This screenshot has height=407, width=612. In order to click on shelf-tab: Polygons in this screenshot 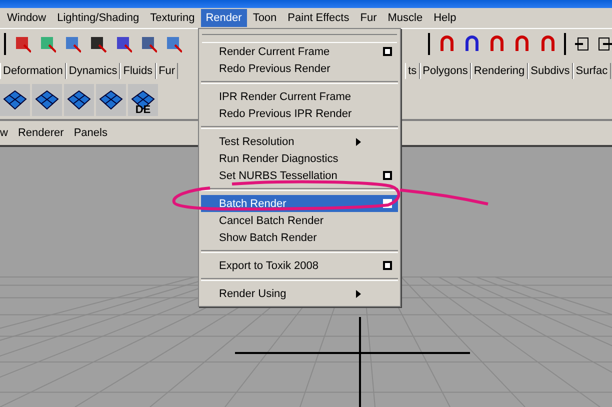, I will do `click(445, 71)`.